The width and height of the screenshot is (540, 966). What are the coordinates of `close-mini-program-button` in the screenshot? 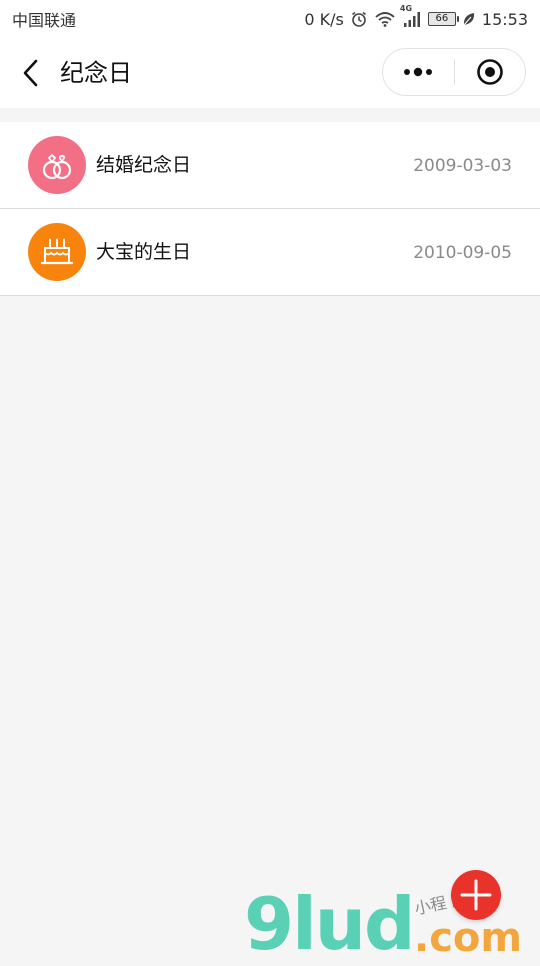 It's located at (490, 72).